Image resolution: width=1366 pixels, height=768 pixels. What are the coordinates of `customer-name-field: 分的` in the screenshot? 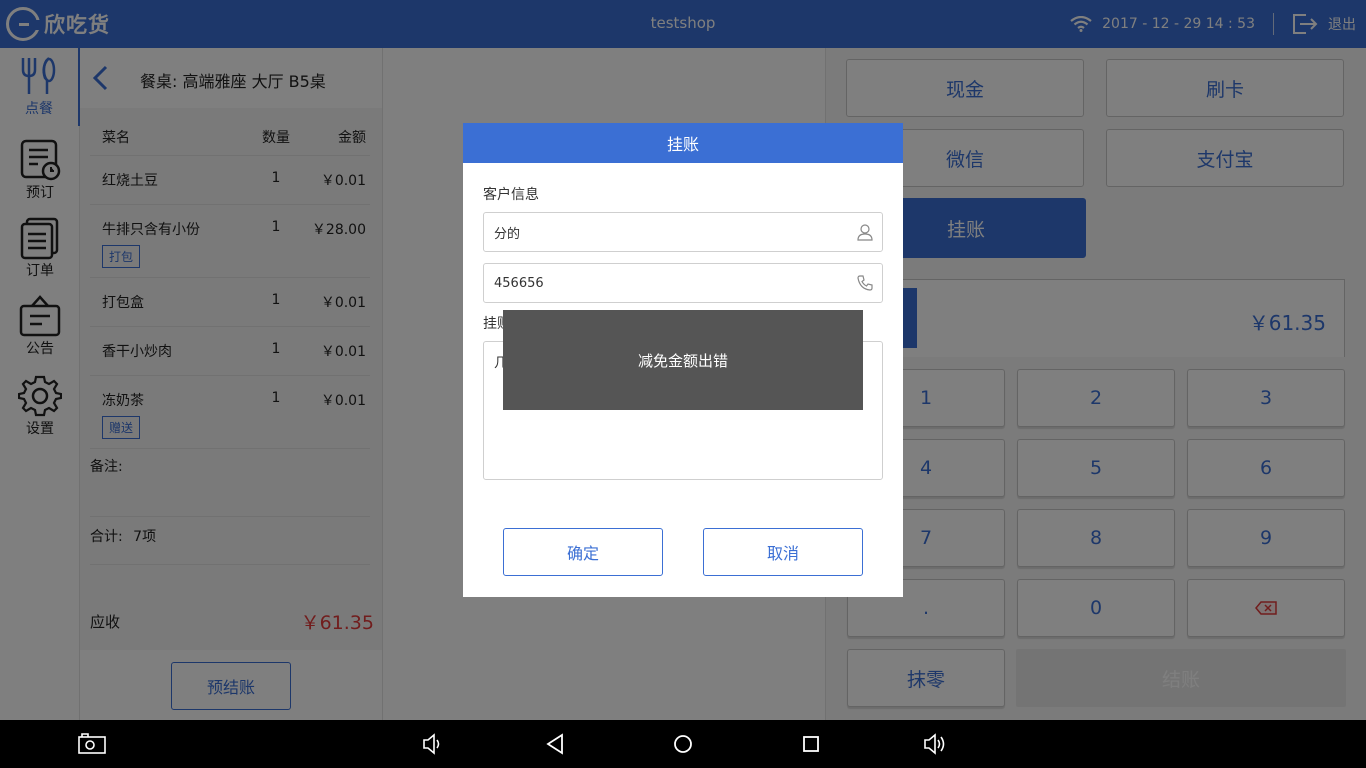 It's located at (683, 232).